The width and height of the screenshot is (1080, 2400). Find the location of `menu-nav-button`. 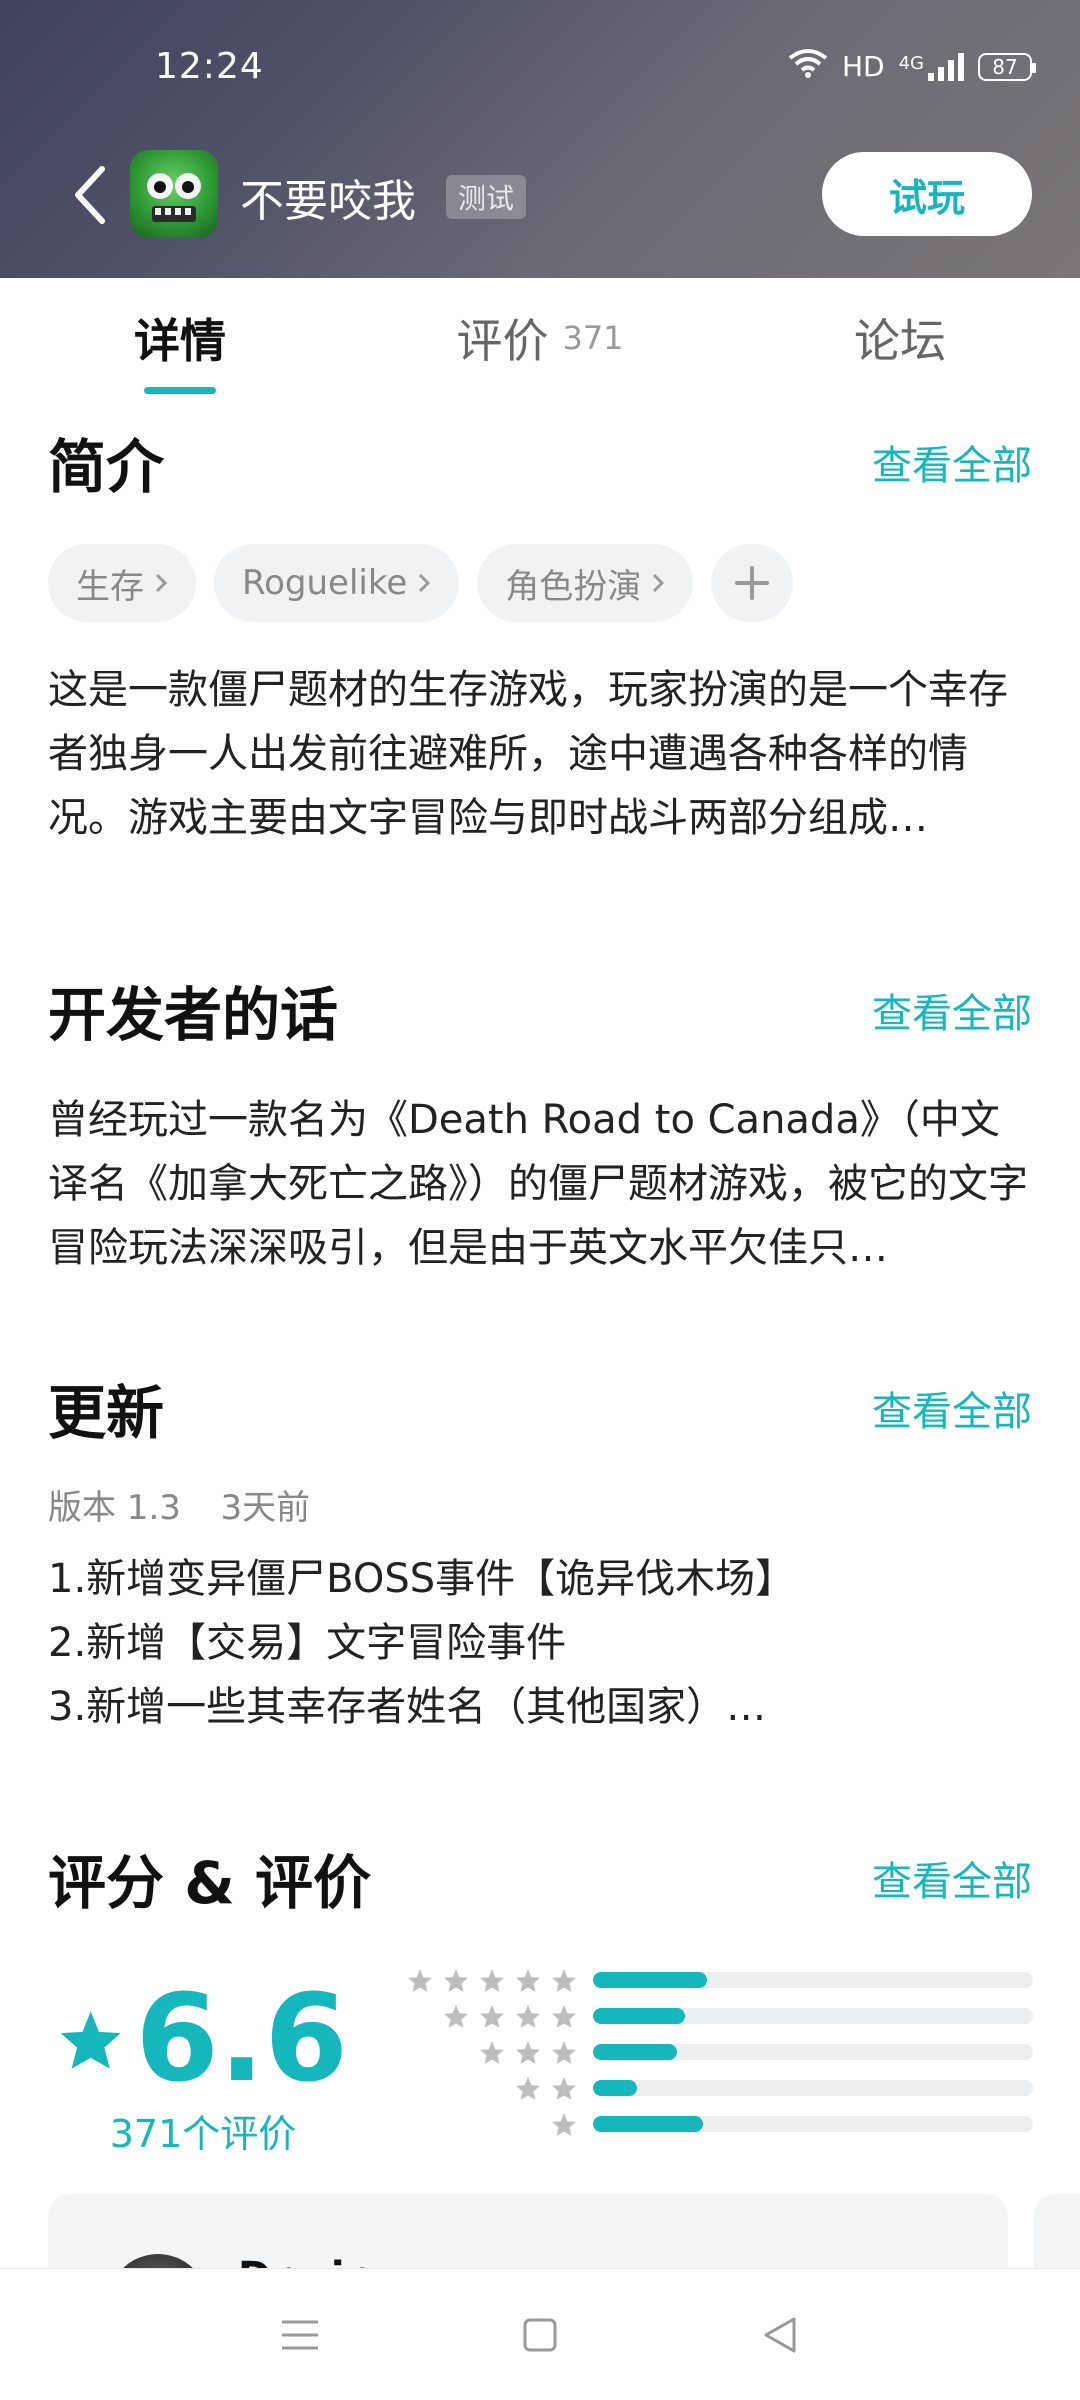

menu-nav-button is located at coordinates (300, 2335).